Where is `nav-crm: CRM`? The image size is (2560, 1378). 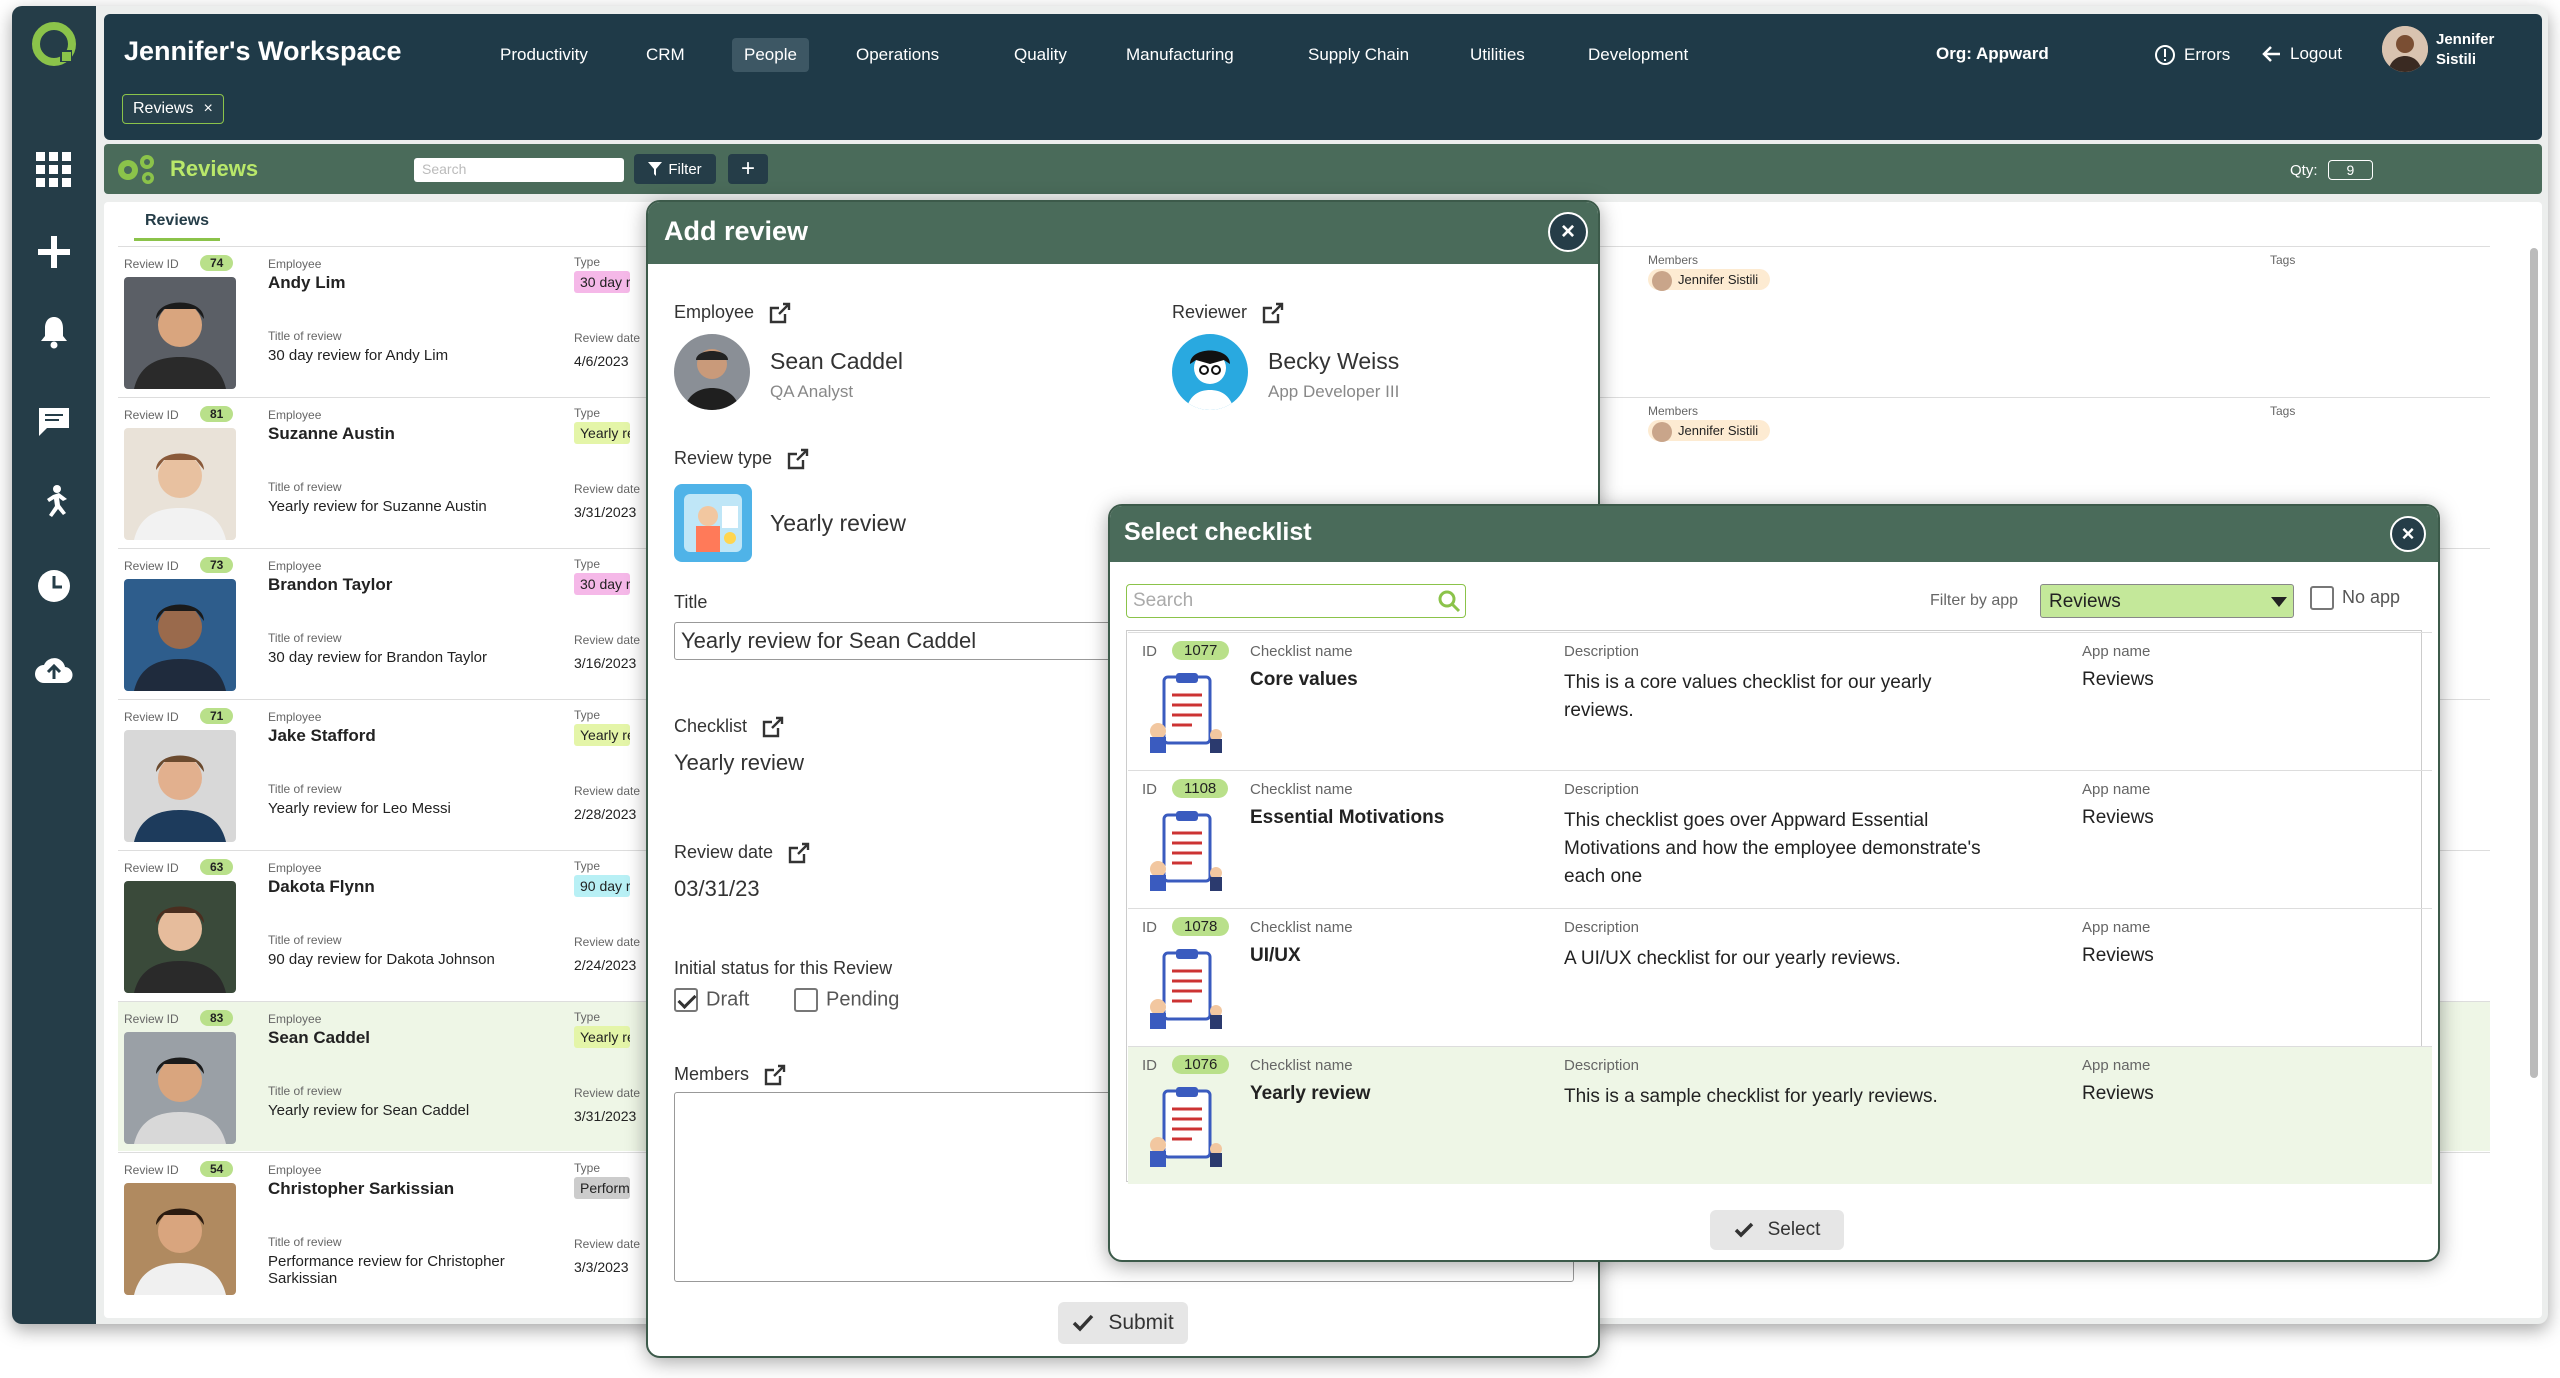
nav-crm: CRM is located at coordinates (665, 55).